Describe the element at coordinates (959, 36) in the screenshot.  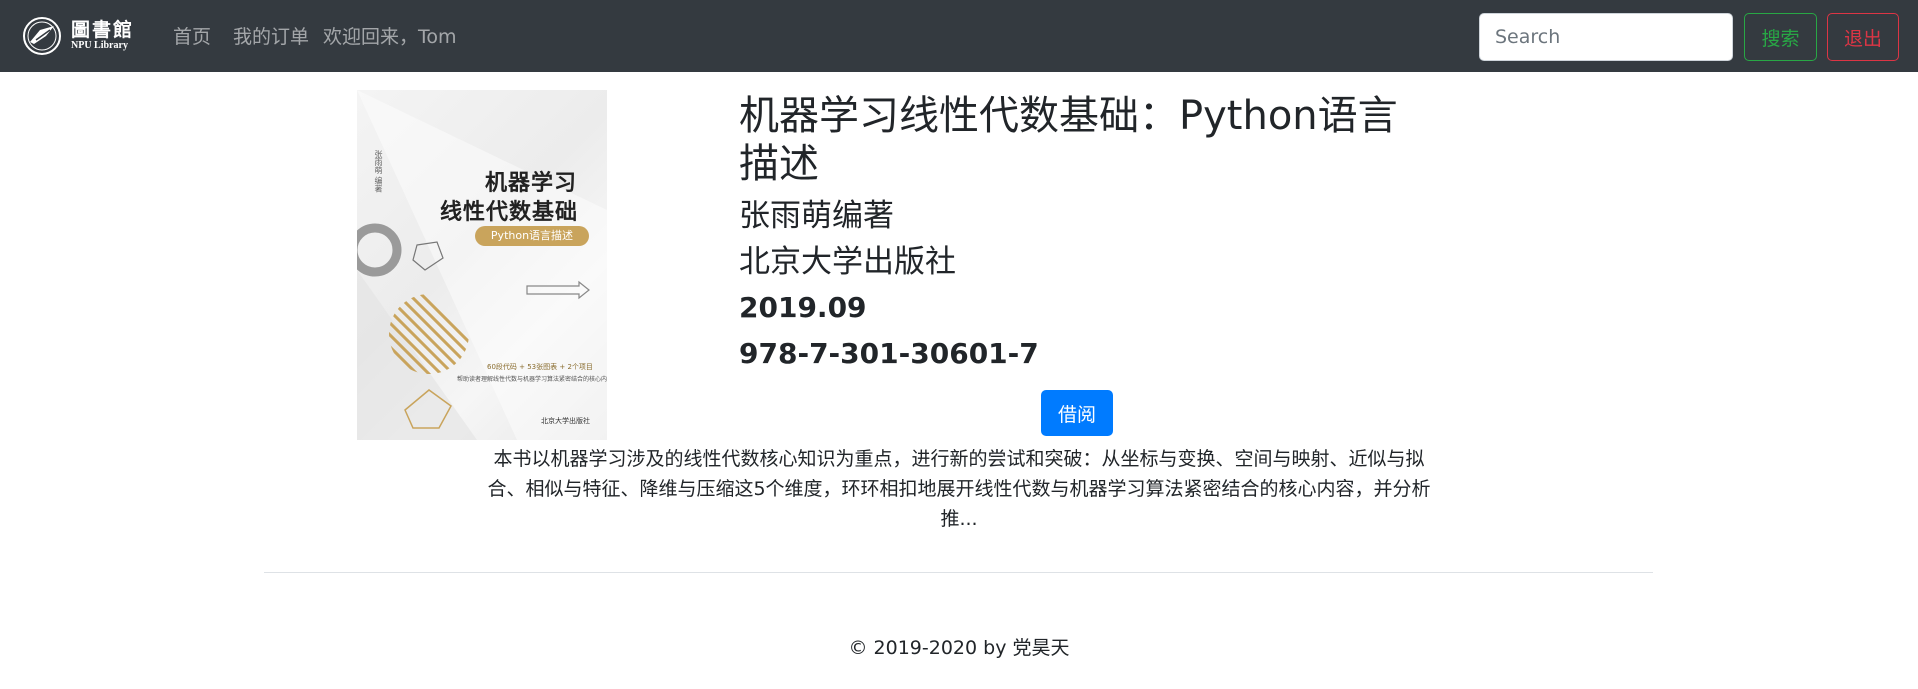
I see `navbar: 圖書館 NPU Library 首页 我的订单 欢迎回来，Tom 搜索 退出` at that location.